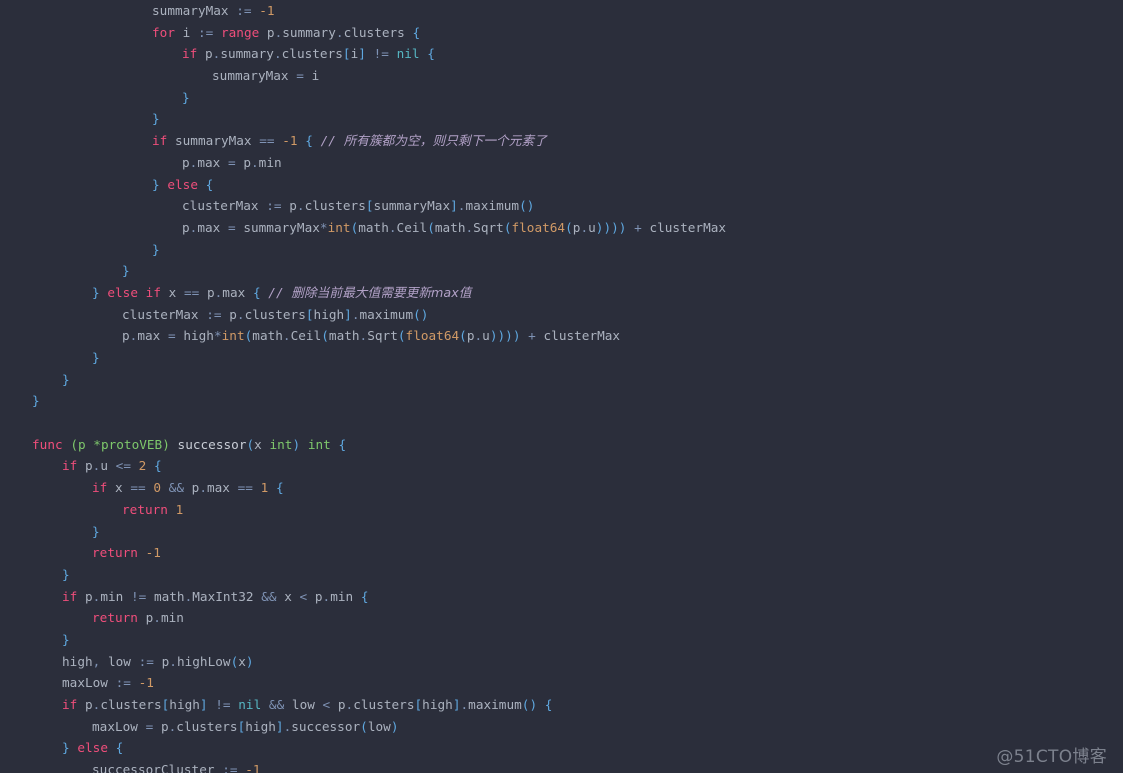 This screenshot has height=773, width=1123. I want to click on code-token-op: <=, so click(123, 466).